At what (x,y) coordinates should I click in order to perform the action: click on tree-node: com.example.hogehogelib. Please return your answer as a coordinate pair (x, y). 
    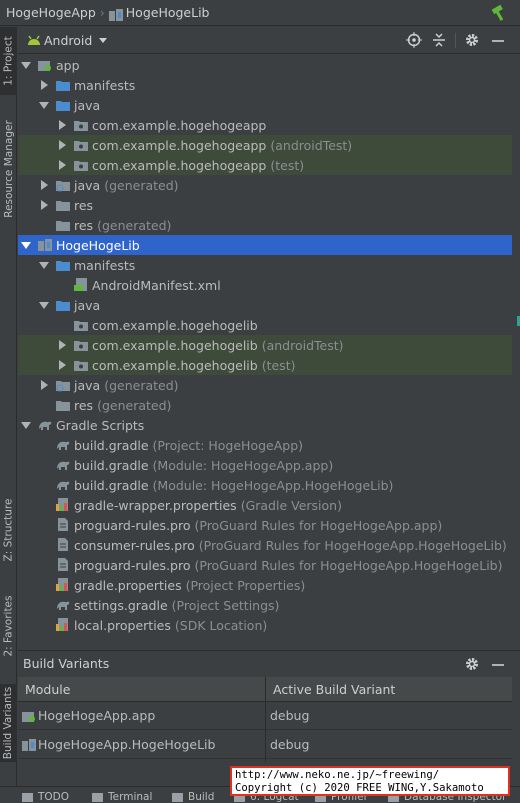
    Looking at the image, I should click on (265, 325).